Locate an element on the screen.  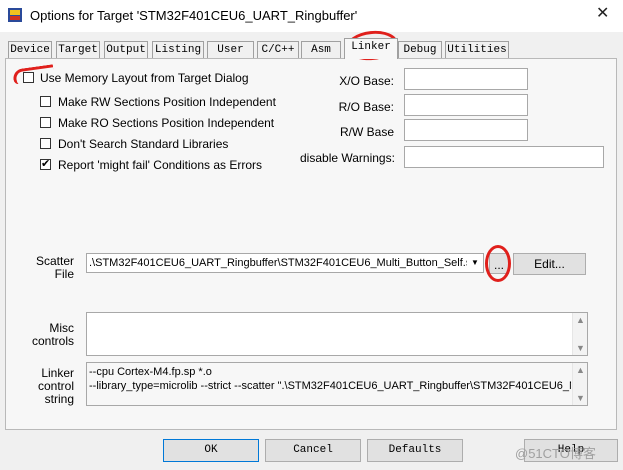
tab-user: User is located at coordinates (230, 49).